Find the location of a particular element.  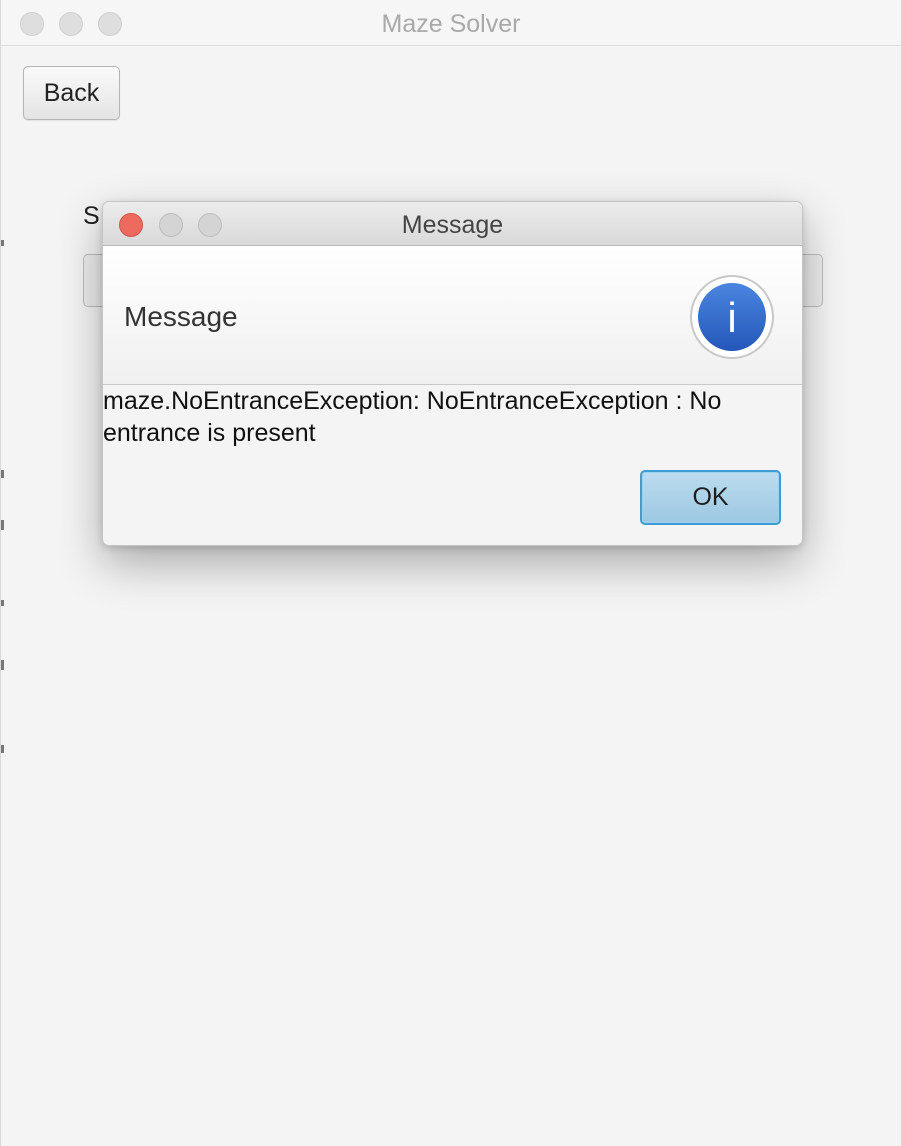

info-glyph: i is located at coordinates (731, 317).